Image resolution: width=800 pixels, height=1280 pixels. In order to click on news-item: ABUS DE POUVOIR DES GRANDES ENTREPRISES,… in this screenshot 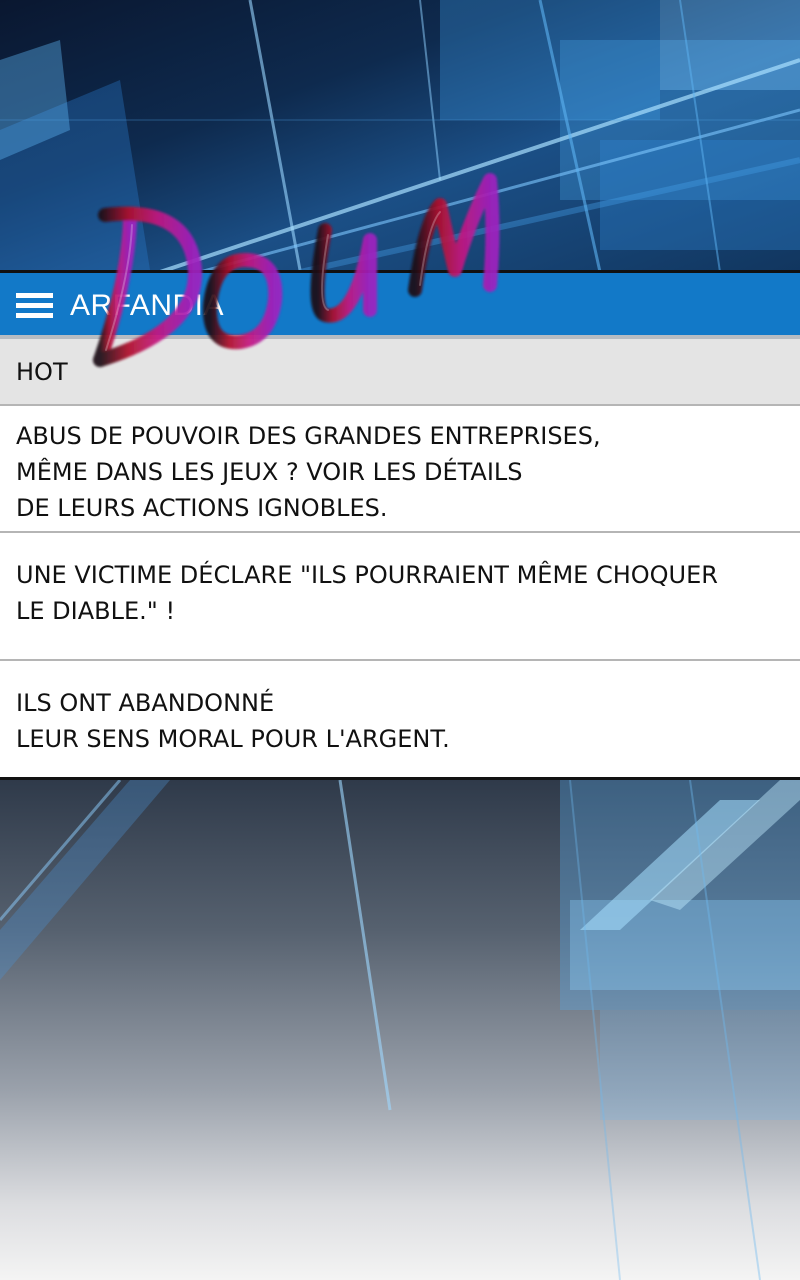, I will do `click(400, 469)`.